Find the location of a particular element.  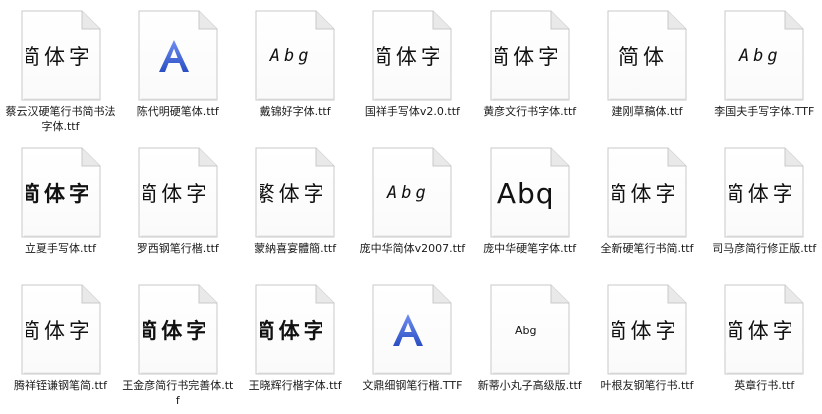

font-file-item: Abg 新蒂小丸子高级版.ttf is located at coordinates (529, 342).